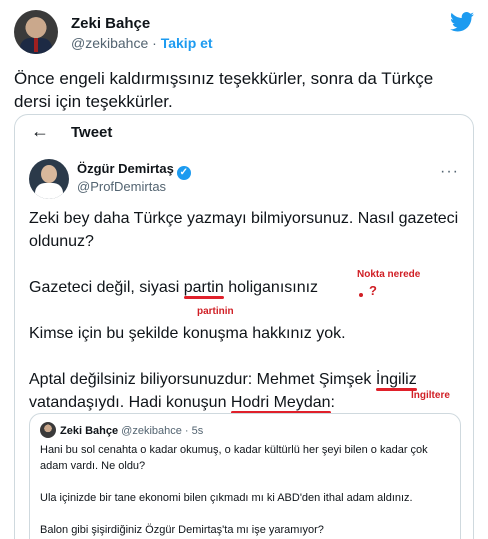  I want to click on author-avatar, so click(36, 32).